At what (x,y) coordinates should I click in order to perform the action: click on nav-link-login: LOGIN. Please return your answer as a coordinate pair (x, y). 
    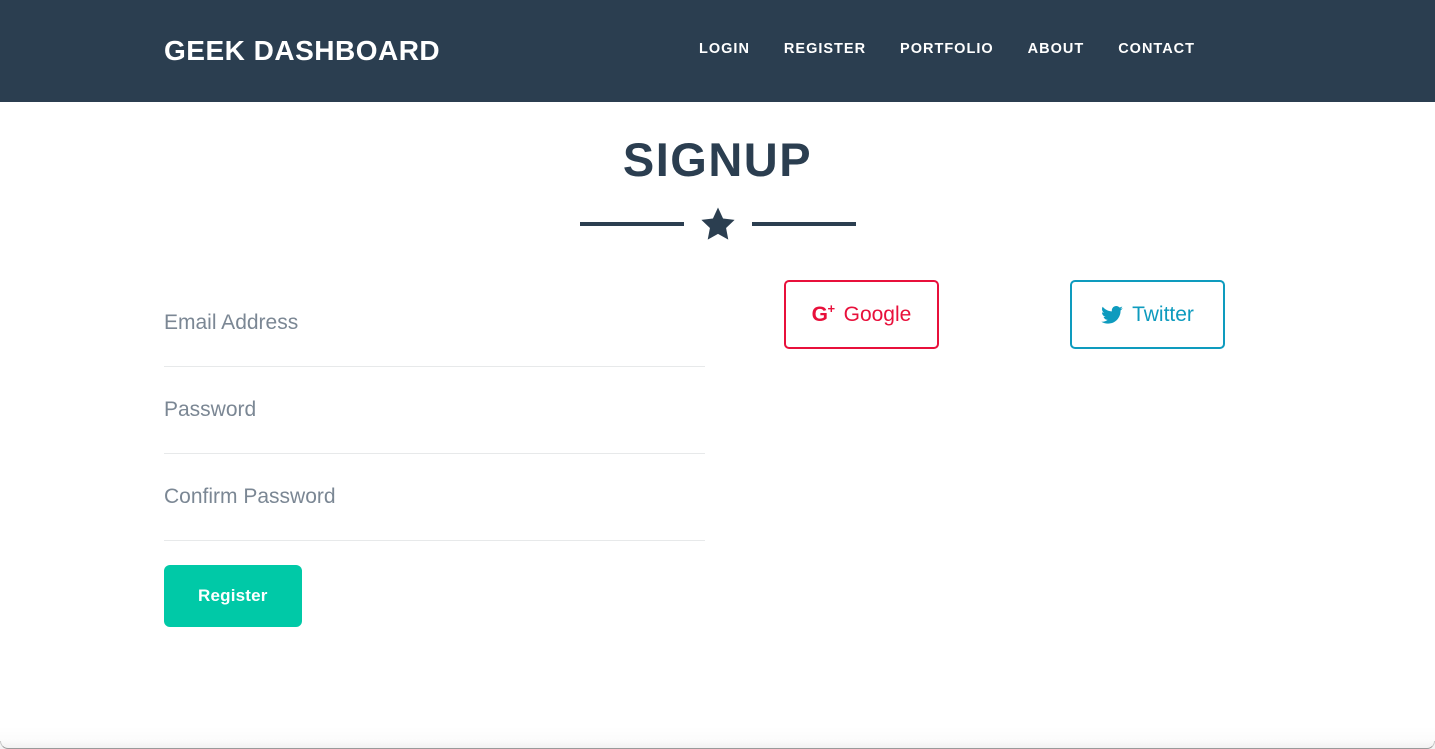
    Looking at the image, I should click on (724, 49).